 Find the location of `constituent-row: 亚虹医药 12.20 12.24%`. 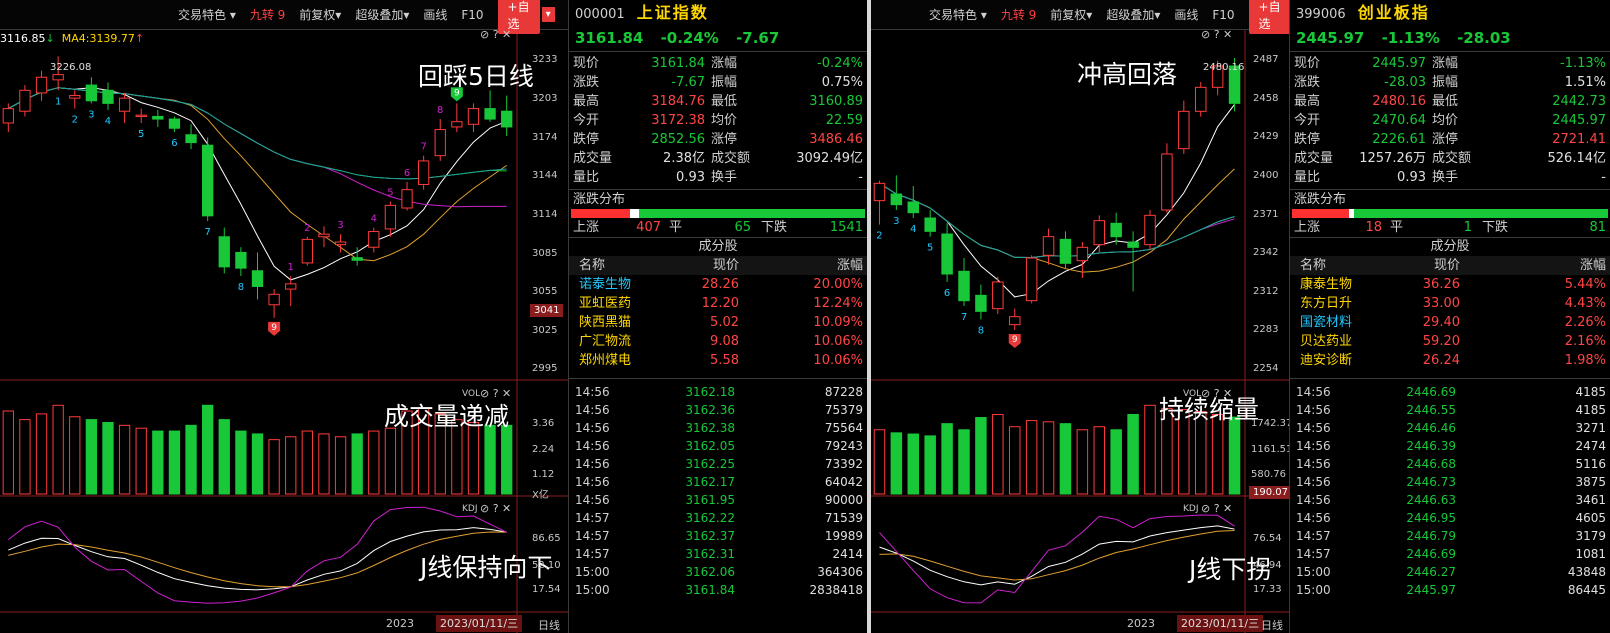

constituent-row: 亚虹医药 12.20 12.24% is located at coordinates (718, 303).